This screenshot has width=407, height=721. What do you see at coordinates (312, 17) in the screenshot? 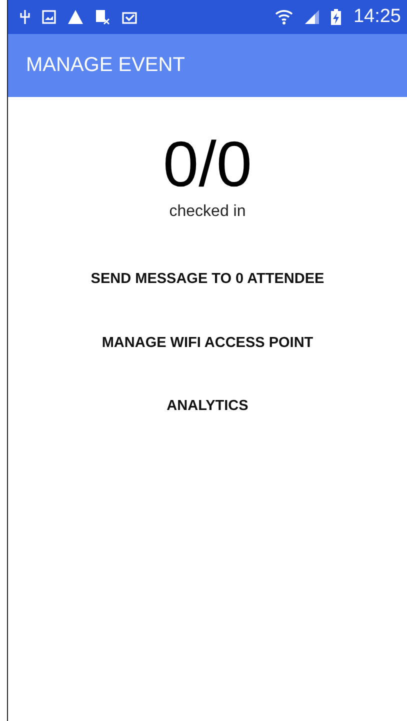
I see `signal-icon` at bounding box center [312, 17].